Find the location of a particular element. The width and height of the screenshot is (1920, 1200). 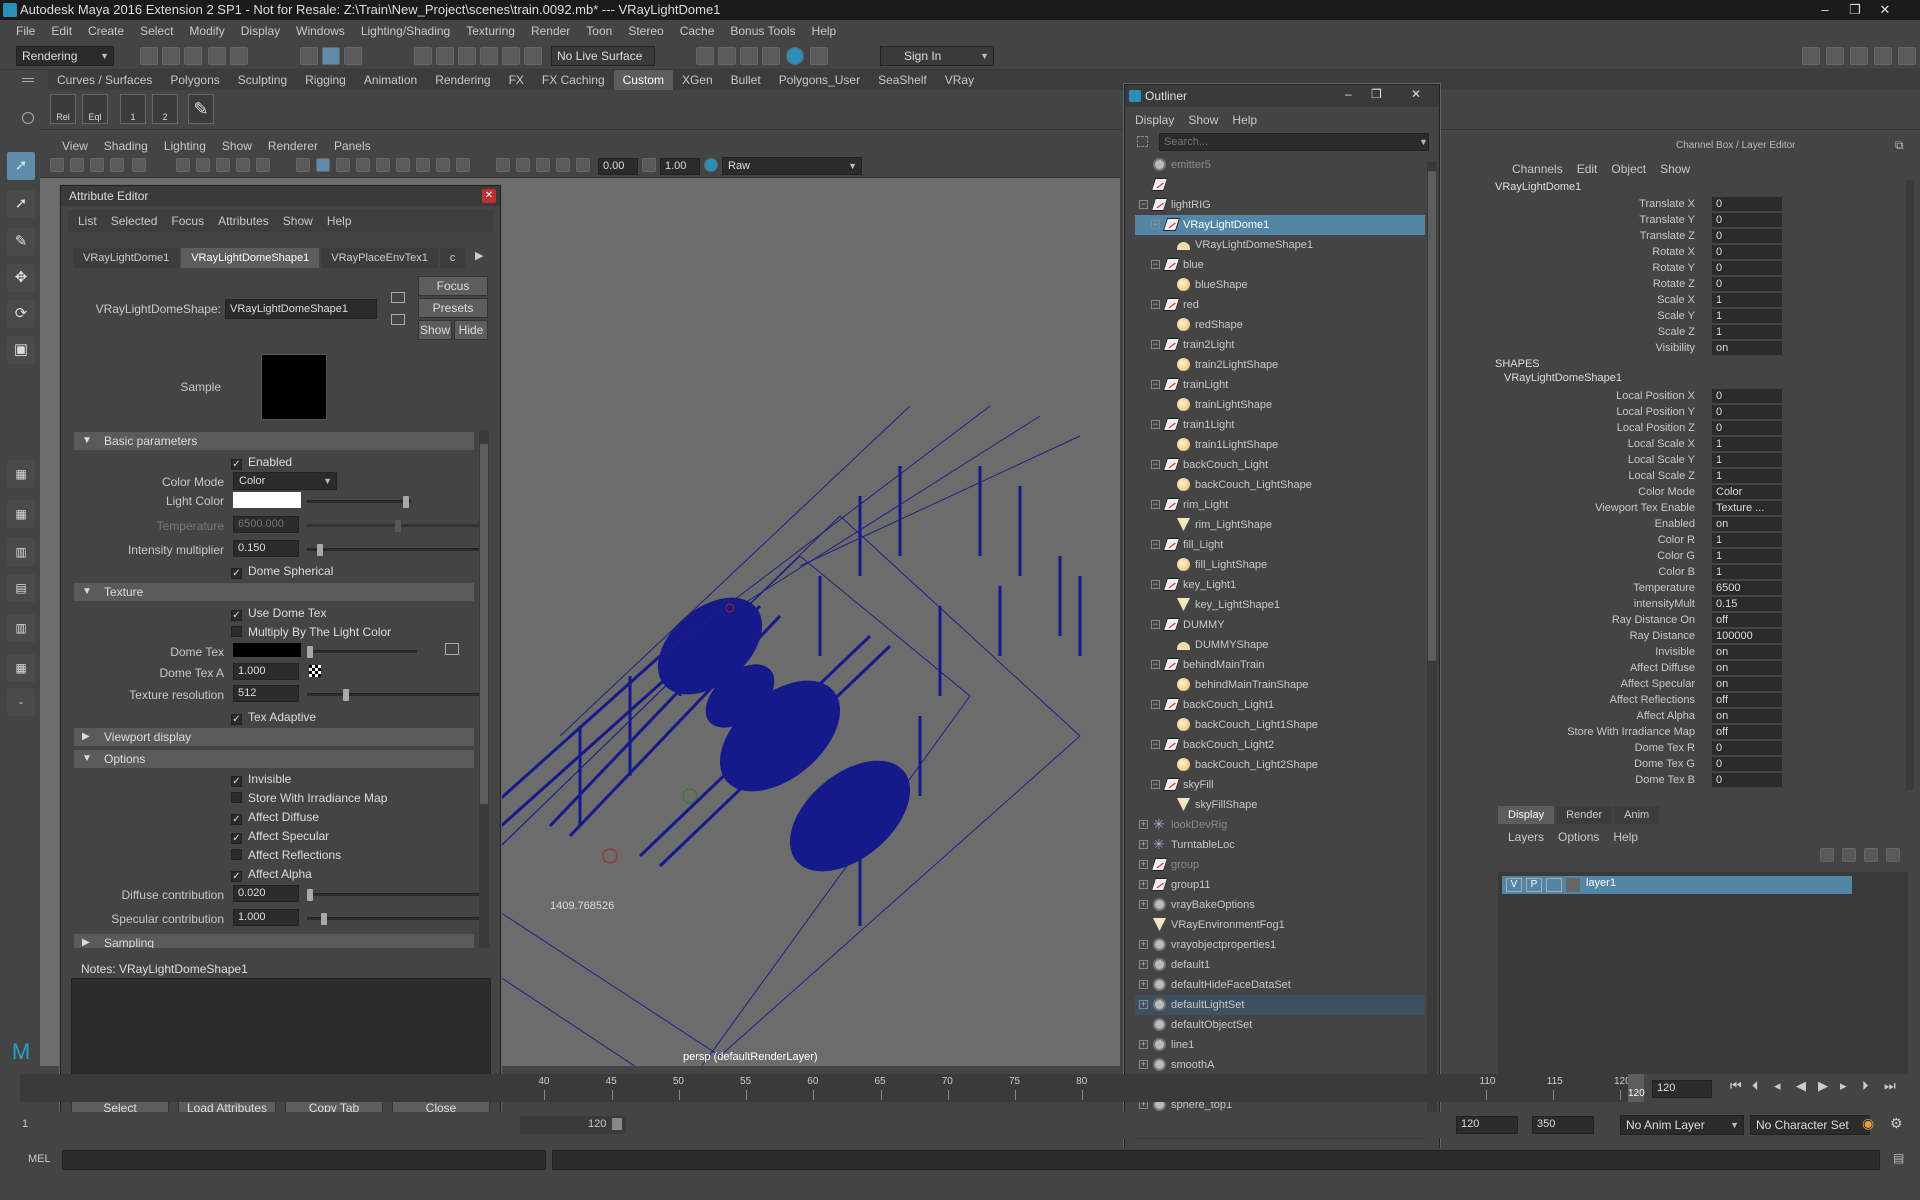

channel-value: off is located at coordinates (1747, 620).